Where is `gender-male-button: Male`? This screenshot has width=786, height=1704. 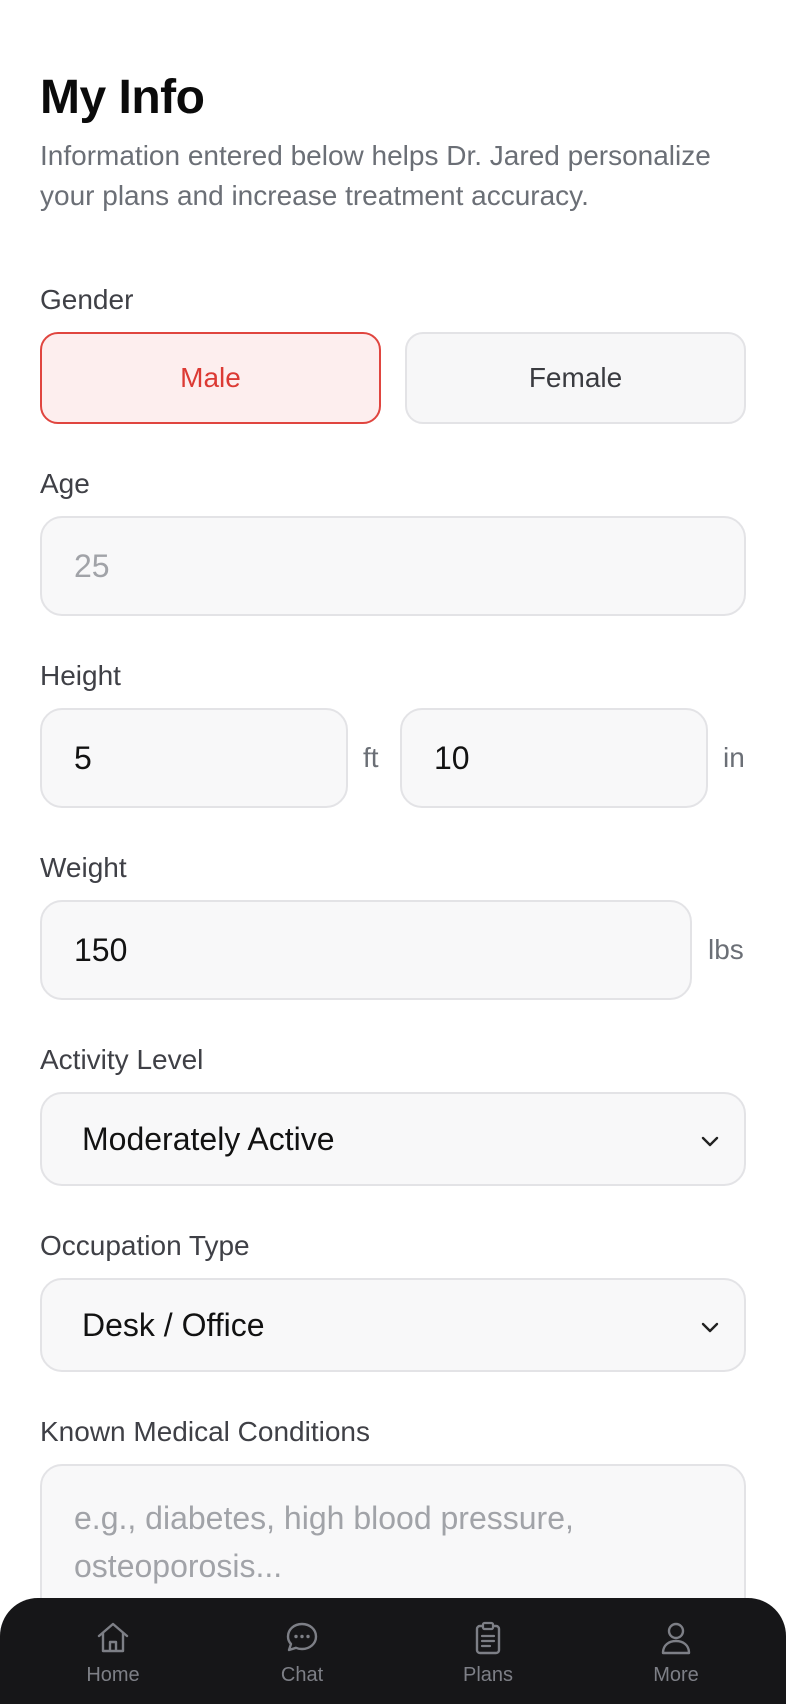 gender-male-button: Male is located at coordinates (210, 378).